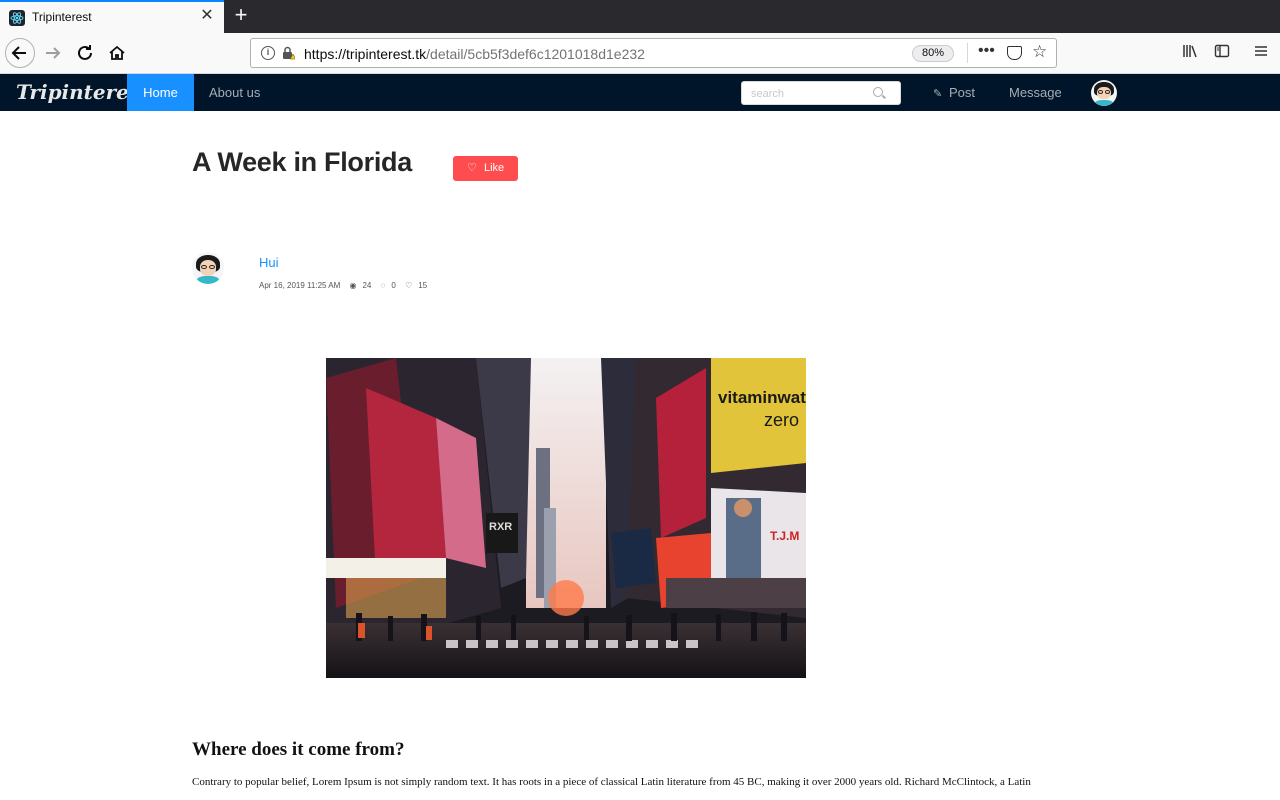 The height and width of the screenshot is (800, 1280). I want to click on search-input, so click(811, 93).